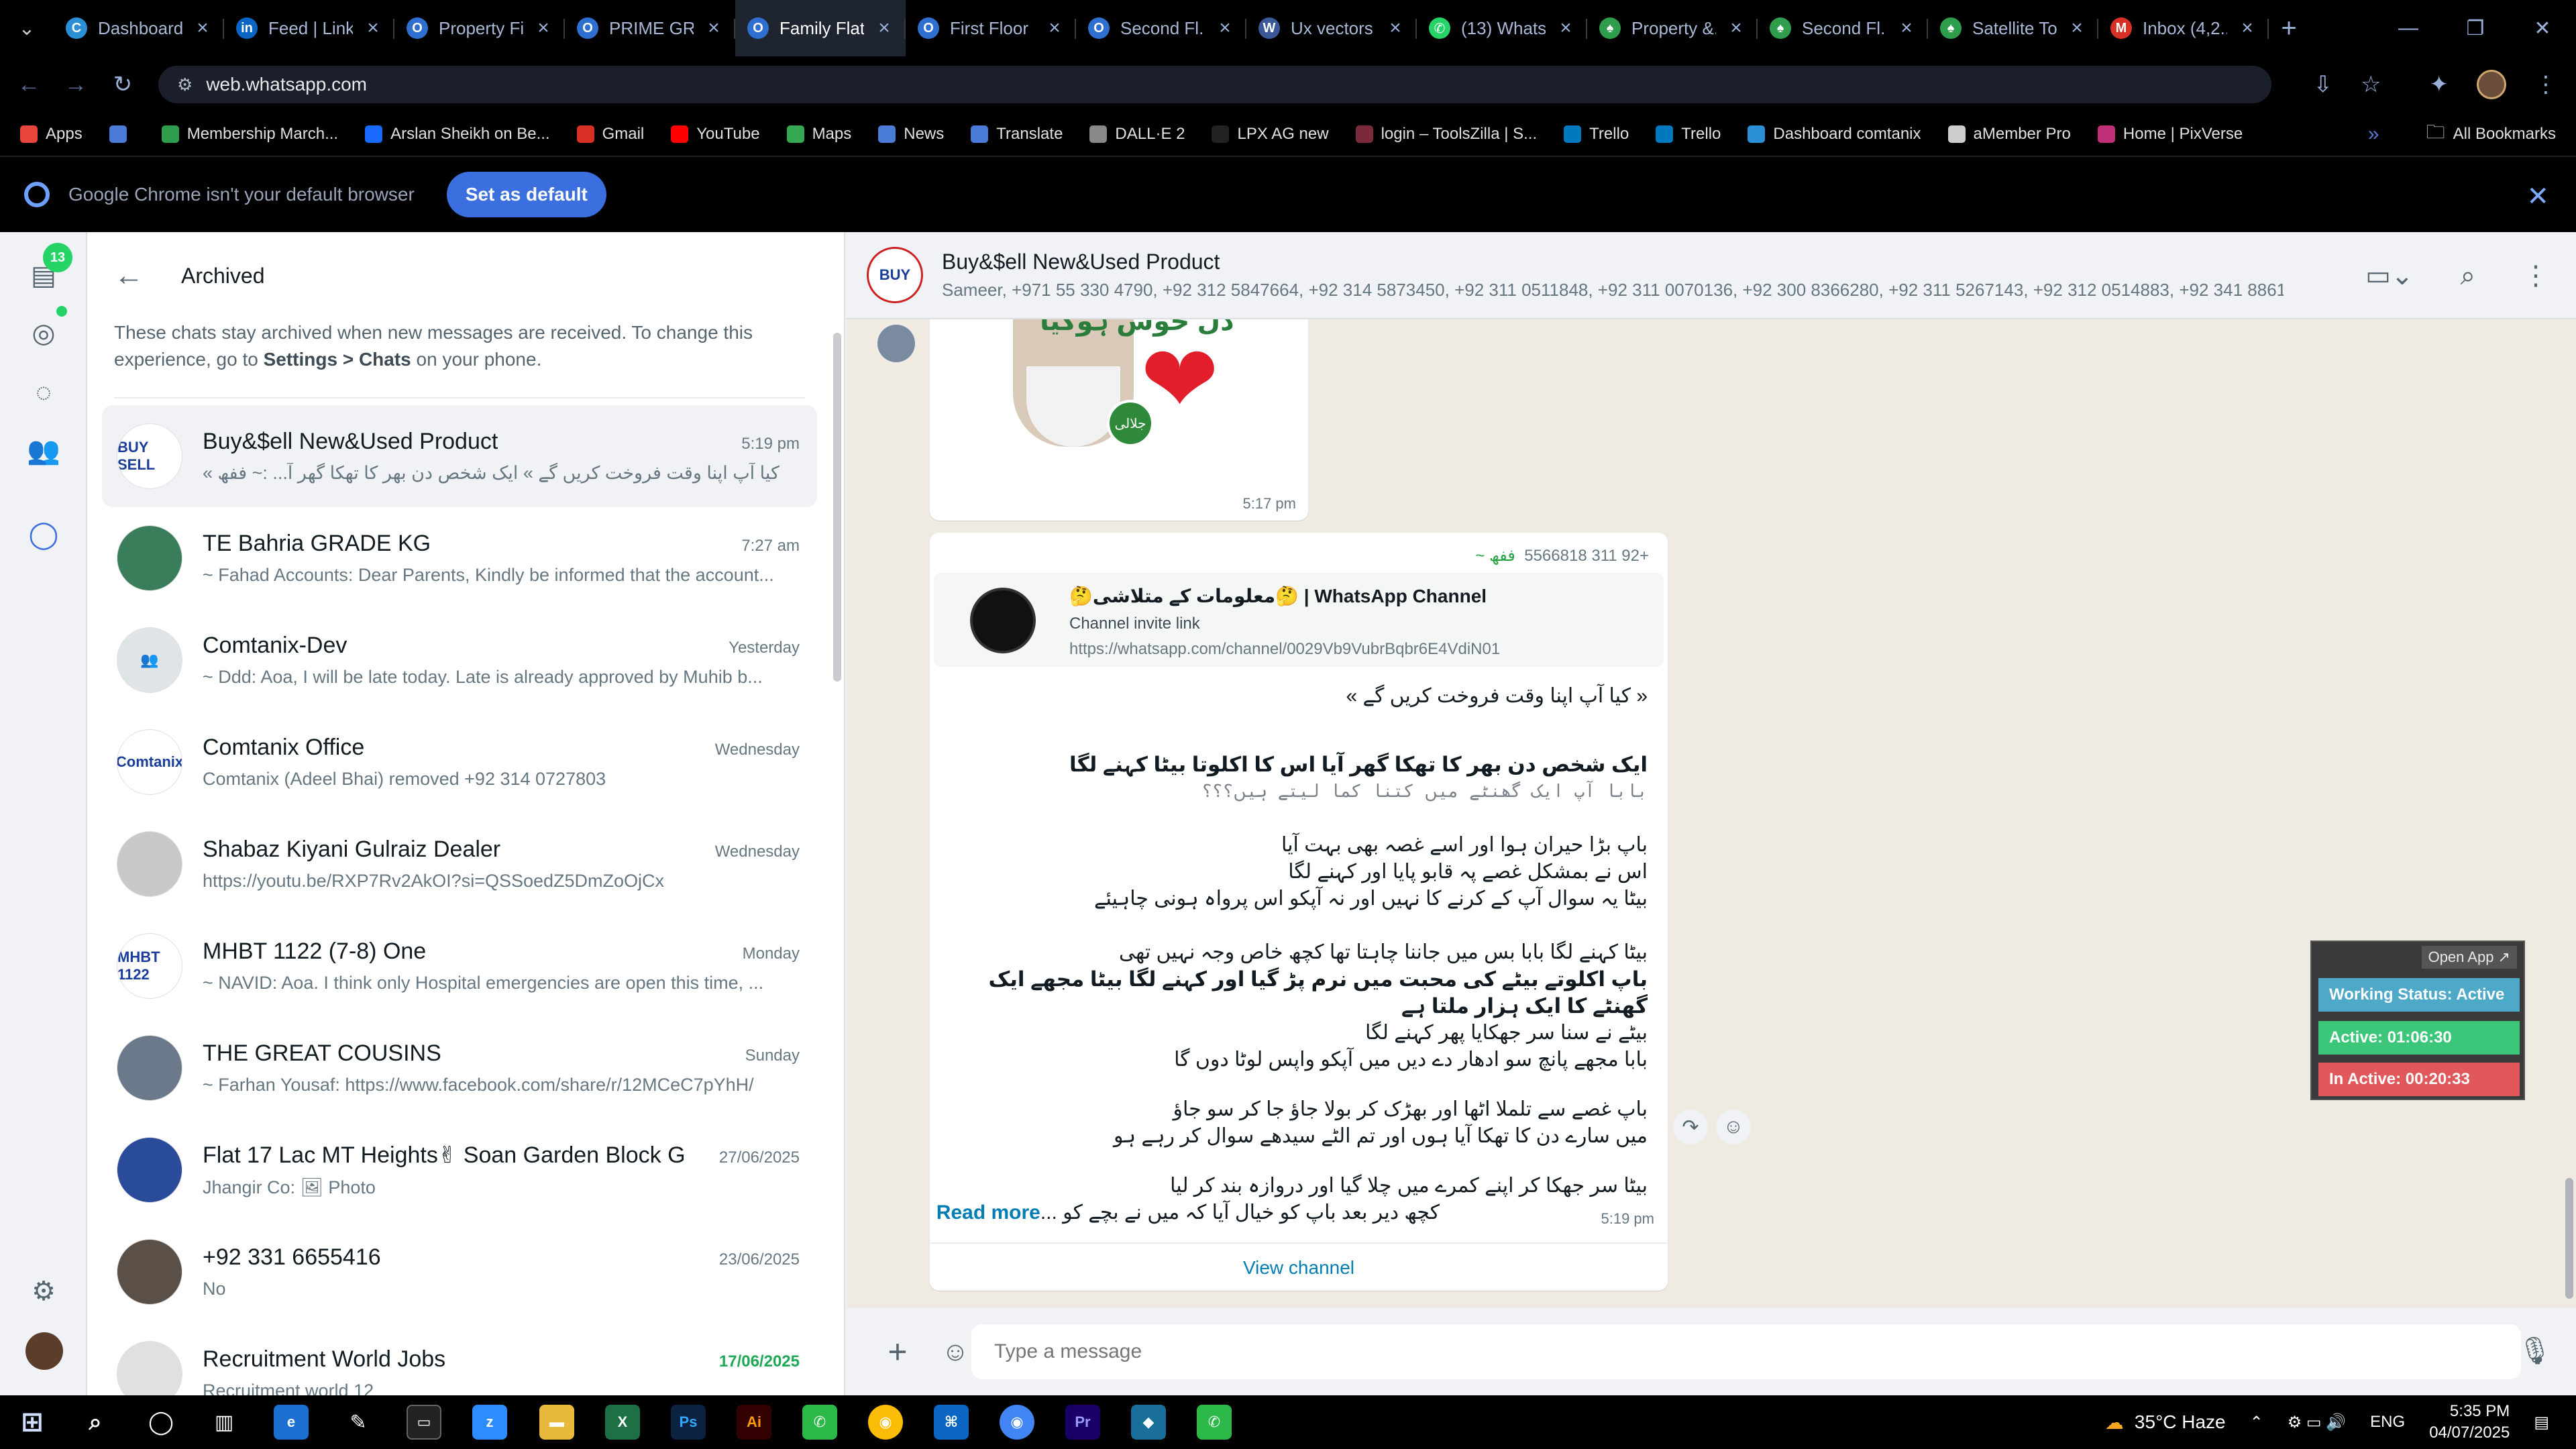  Describe the element at coordinates (2371, 84) in the screenshot. I see `bookmark-star-icon: ☆` at that location.